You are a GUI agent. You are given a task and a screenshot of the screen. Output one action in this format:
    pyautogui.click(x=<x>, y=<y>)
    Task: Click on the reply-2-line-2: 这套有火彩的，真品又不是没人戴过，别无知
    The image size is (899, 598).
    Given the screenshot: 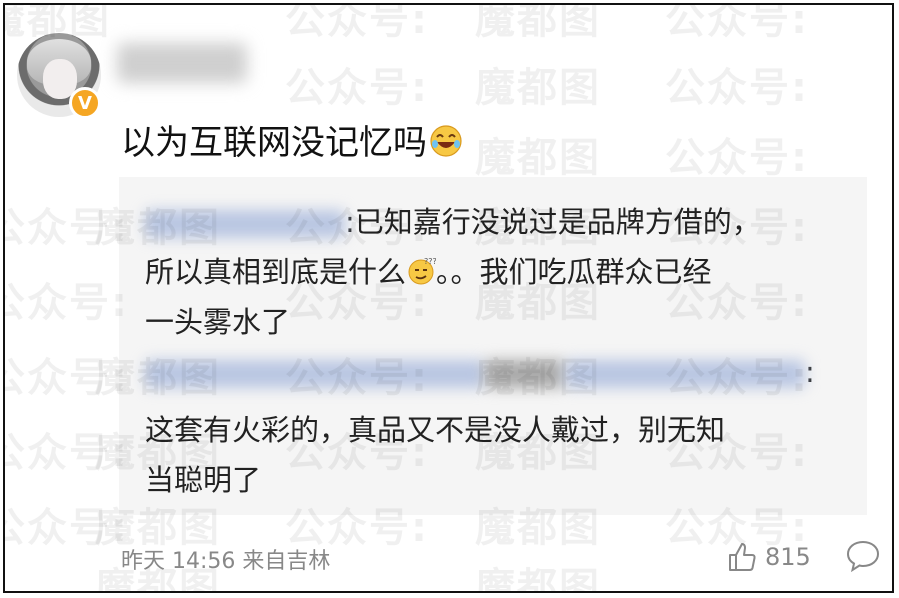 What is the action you would take?
    pyautogui.click(x=435, y=428)
    